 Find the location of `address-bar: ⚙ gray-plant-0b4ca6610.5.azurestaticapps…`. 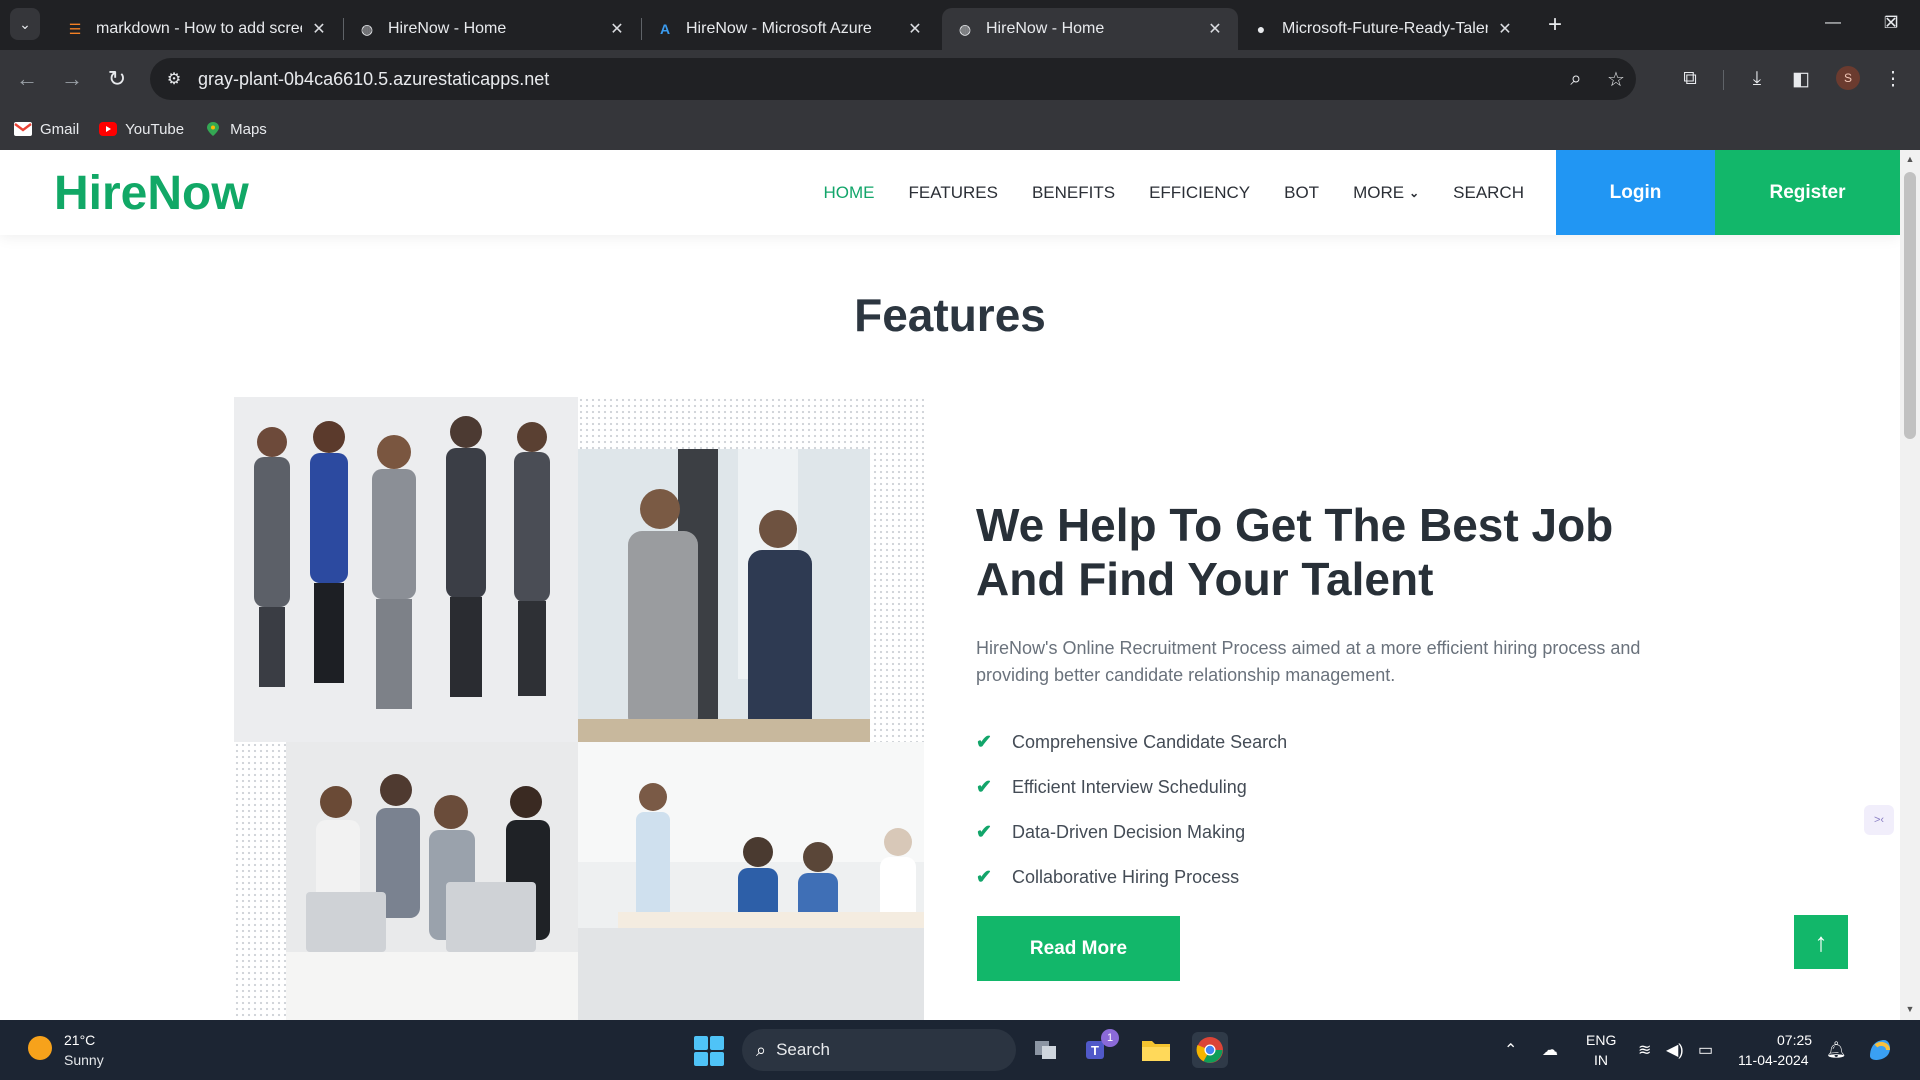

address-bar: ⚙ gray-plant-0b4ca6610.5.azurestaticapps… is located at coordinates (893, 79).